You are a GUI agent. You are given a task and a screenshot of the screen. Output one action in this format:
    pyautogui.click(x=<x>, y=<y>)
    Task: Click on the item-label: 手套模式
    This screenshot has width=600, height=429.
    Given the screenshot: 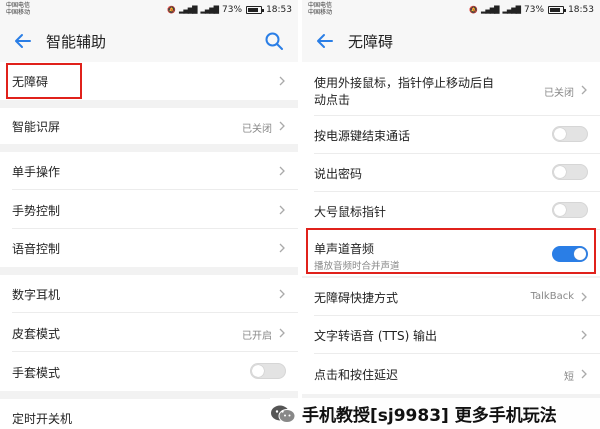 What is the action you would take?
    pyautogui.click(x=36, y=373)
    